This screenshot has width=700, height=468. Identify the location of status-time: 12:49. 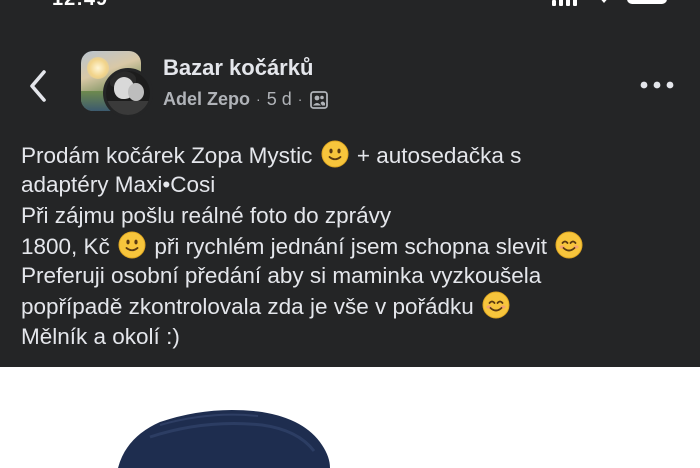
(80, 5).